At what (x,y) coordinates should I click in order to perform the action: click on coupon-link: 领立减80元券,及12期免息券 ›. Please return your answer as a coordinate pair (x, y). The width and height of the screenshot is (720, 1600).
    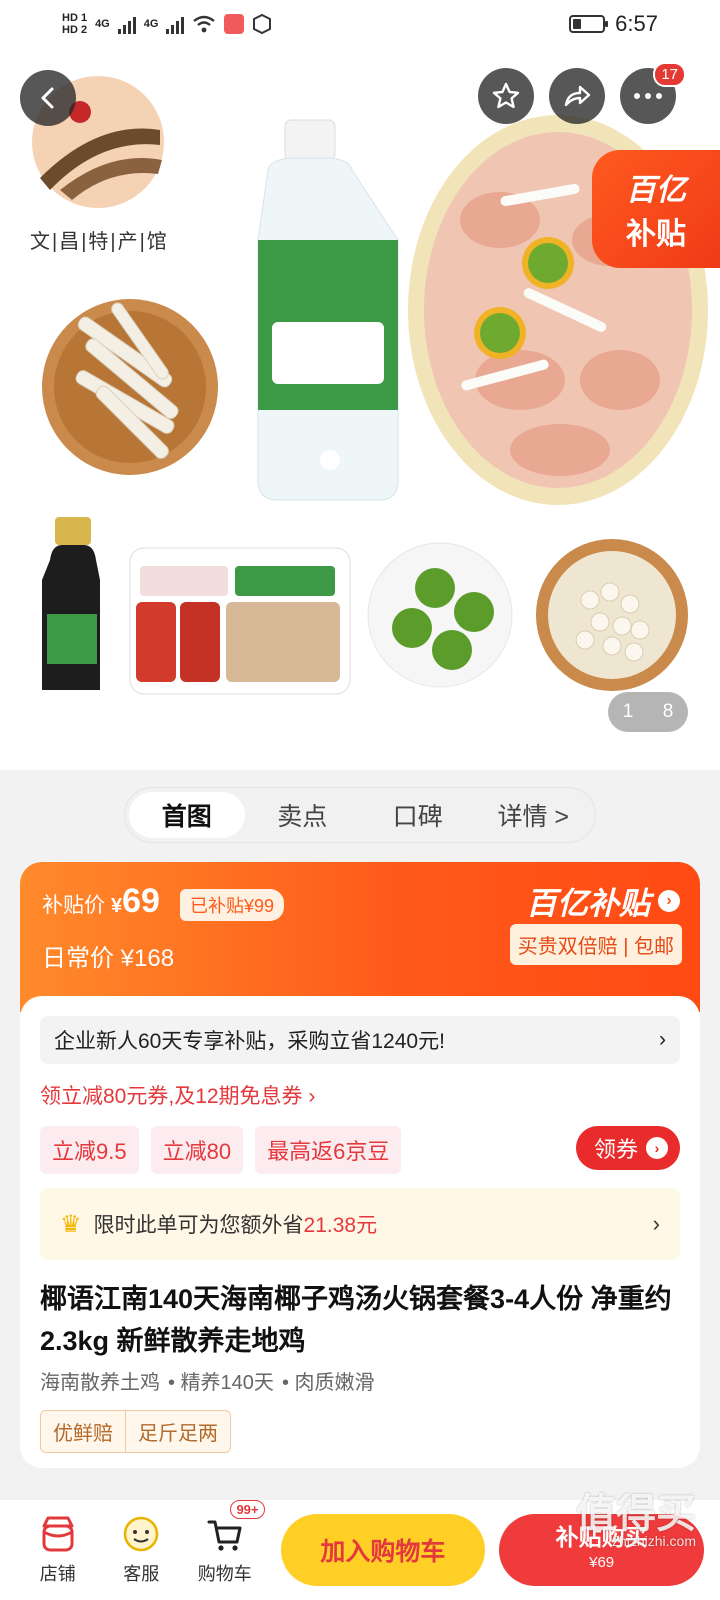
    Looking at the image, I should click on (177, 1095).